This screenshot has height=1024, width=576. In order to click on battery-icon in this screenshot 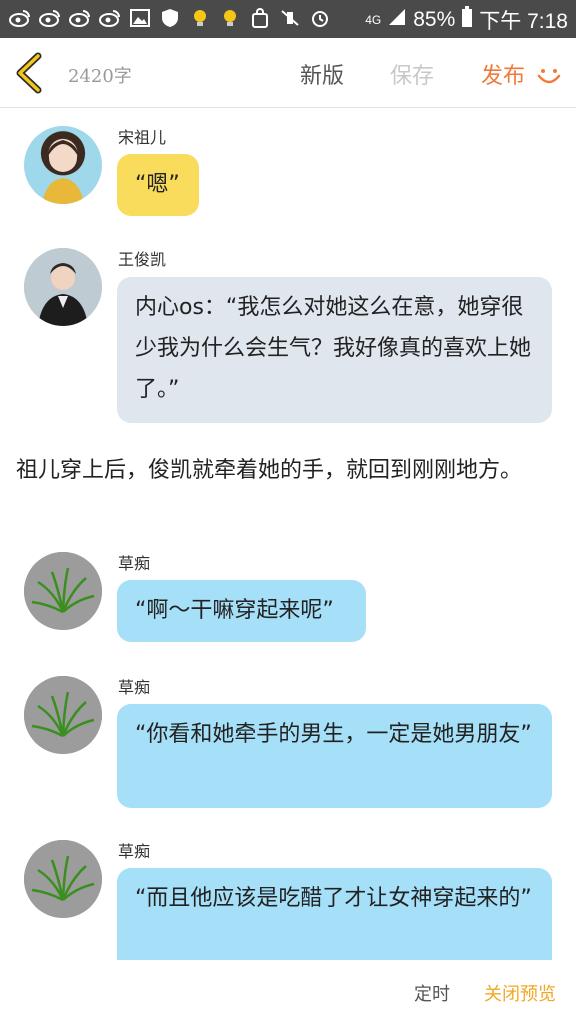, I will do `click(467, 20)`.